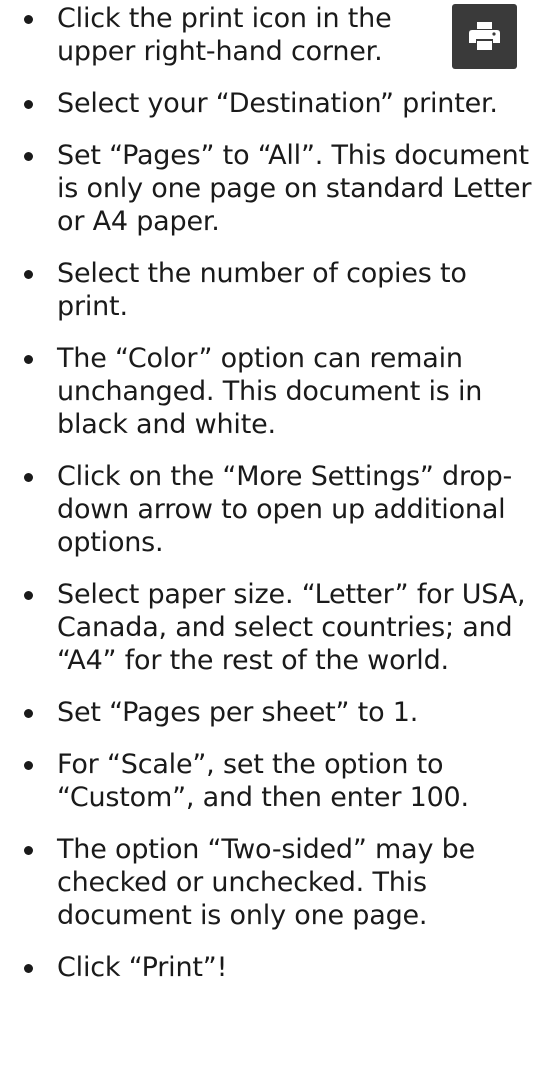 The image size is (541, 1073). What do you see at coordinates (142, 967) in the screenshot?
I see `step-text: Click “Print”!` at bounding box center [142, 967].